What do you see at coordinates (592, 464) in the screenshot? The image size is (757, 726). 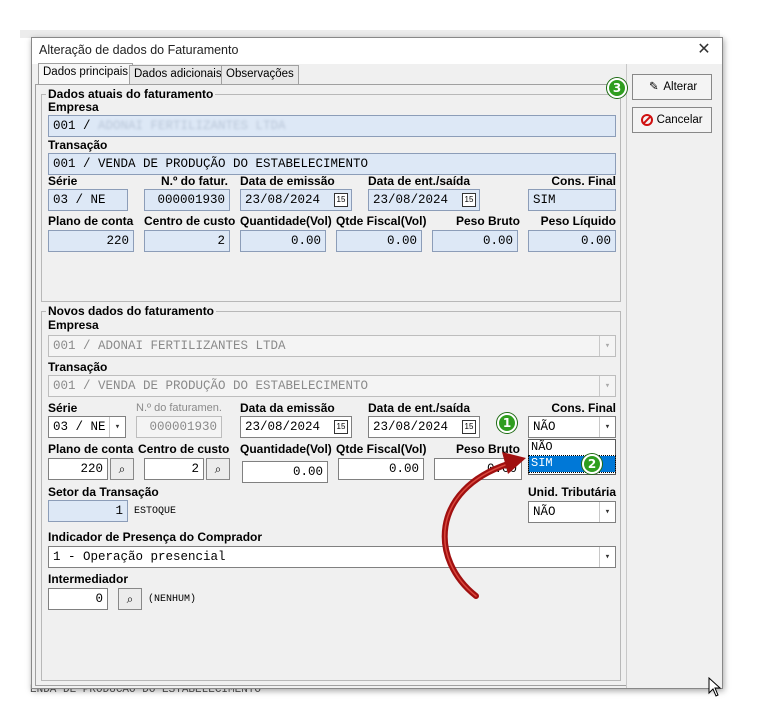 I see `step-2-badge: 2` at bounding box center [592, 464].